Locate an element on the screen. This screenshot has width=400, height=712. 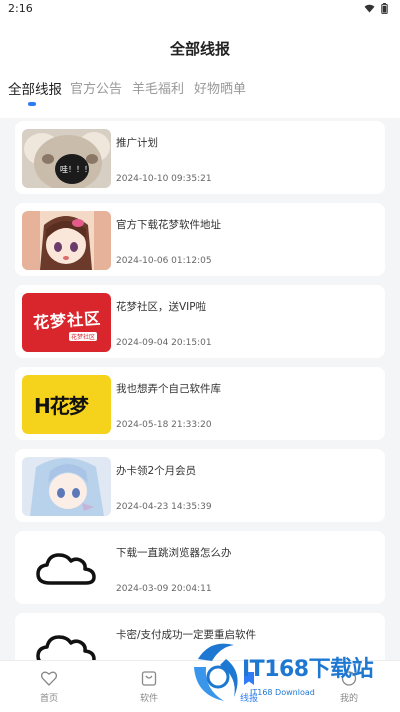
post-date: 2024-04-23 14:35:39 is located at coordinates (164, 507).